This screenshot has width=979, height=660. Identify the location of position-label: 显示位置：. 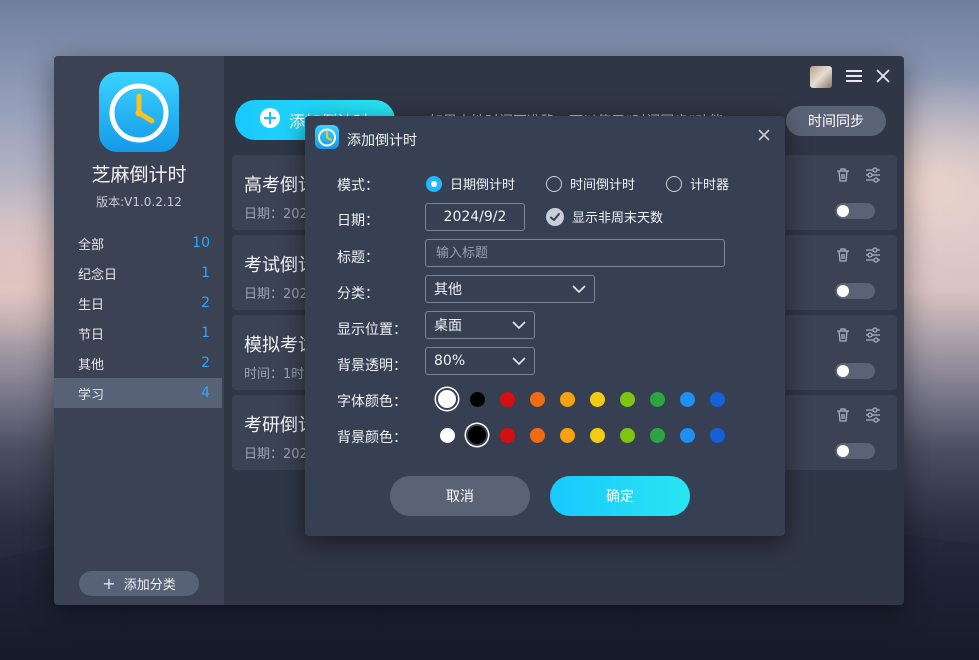
(372, 330).